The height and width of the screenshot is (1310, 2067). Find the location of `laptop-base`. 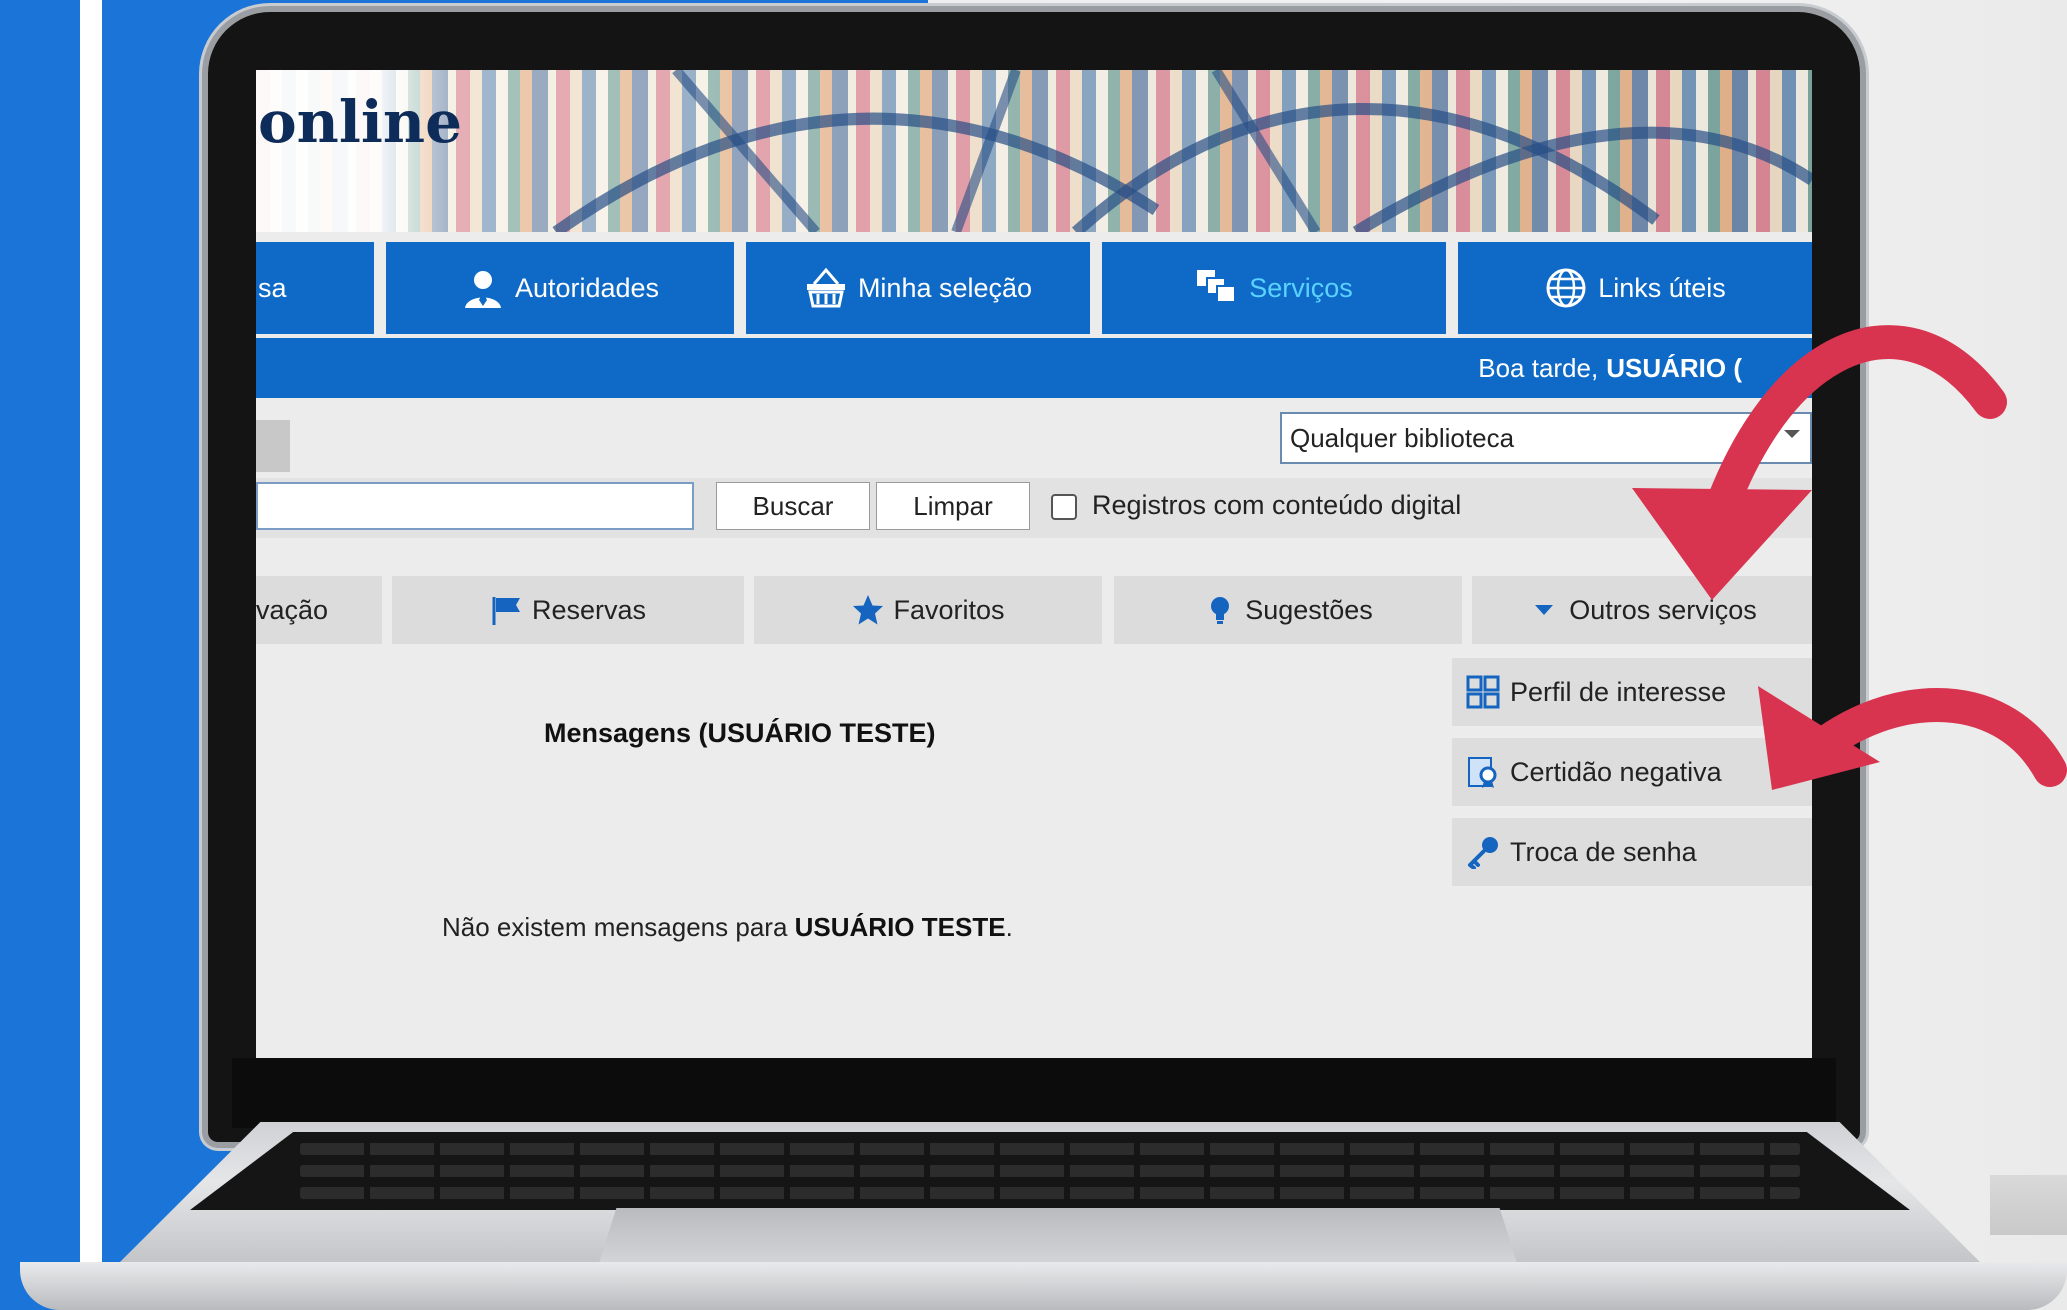

laptop-base is located at coordinates (1043, 1286).